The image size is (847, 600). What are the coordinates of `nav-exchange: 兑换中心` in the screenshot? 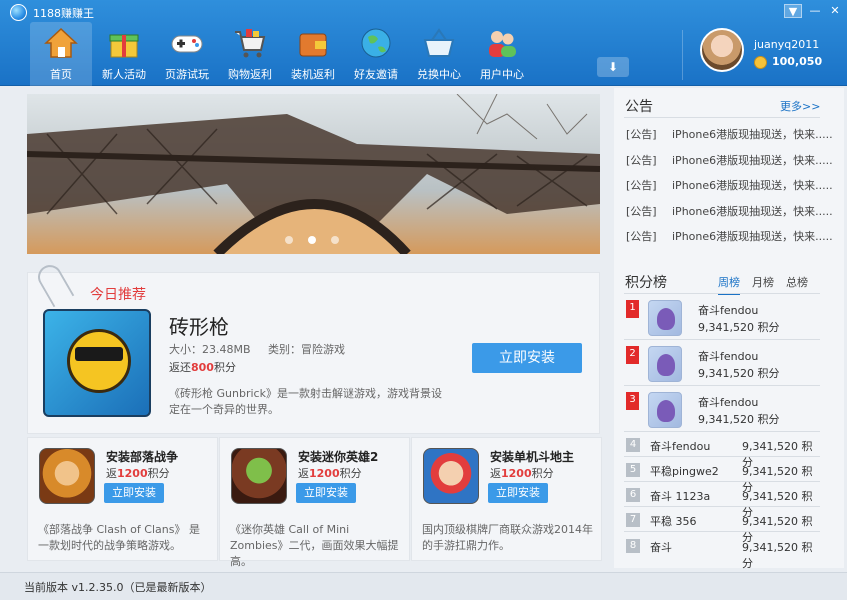 It's located at (439, 54).